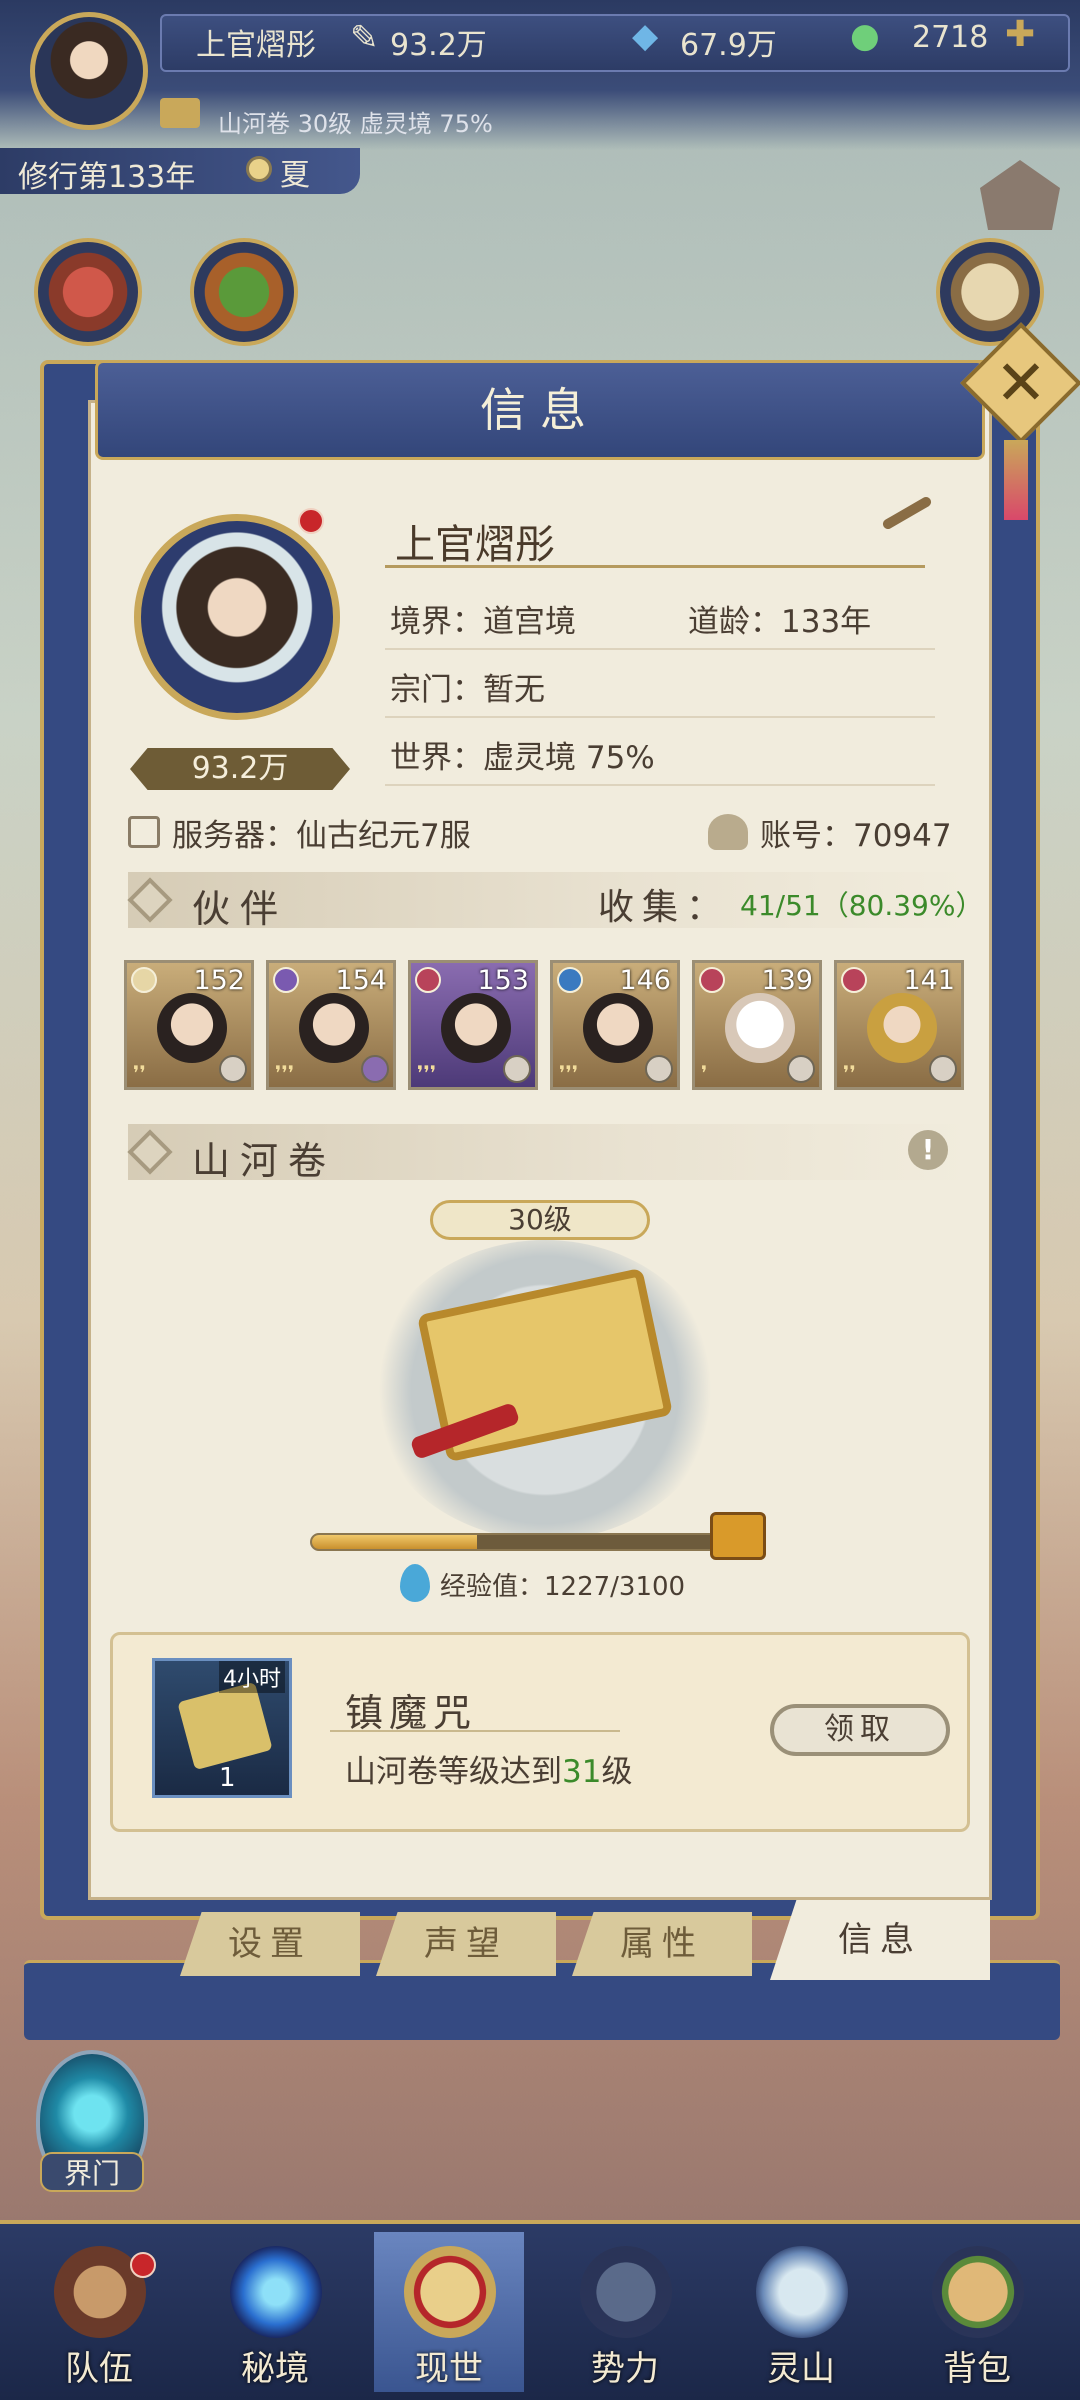  Describe the element at coordinates (438, 45) in the screenshot. I see `hud-power: 93.2万` at that location.